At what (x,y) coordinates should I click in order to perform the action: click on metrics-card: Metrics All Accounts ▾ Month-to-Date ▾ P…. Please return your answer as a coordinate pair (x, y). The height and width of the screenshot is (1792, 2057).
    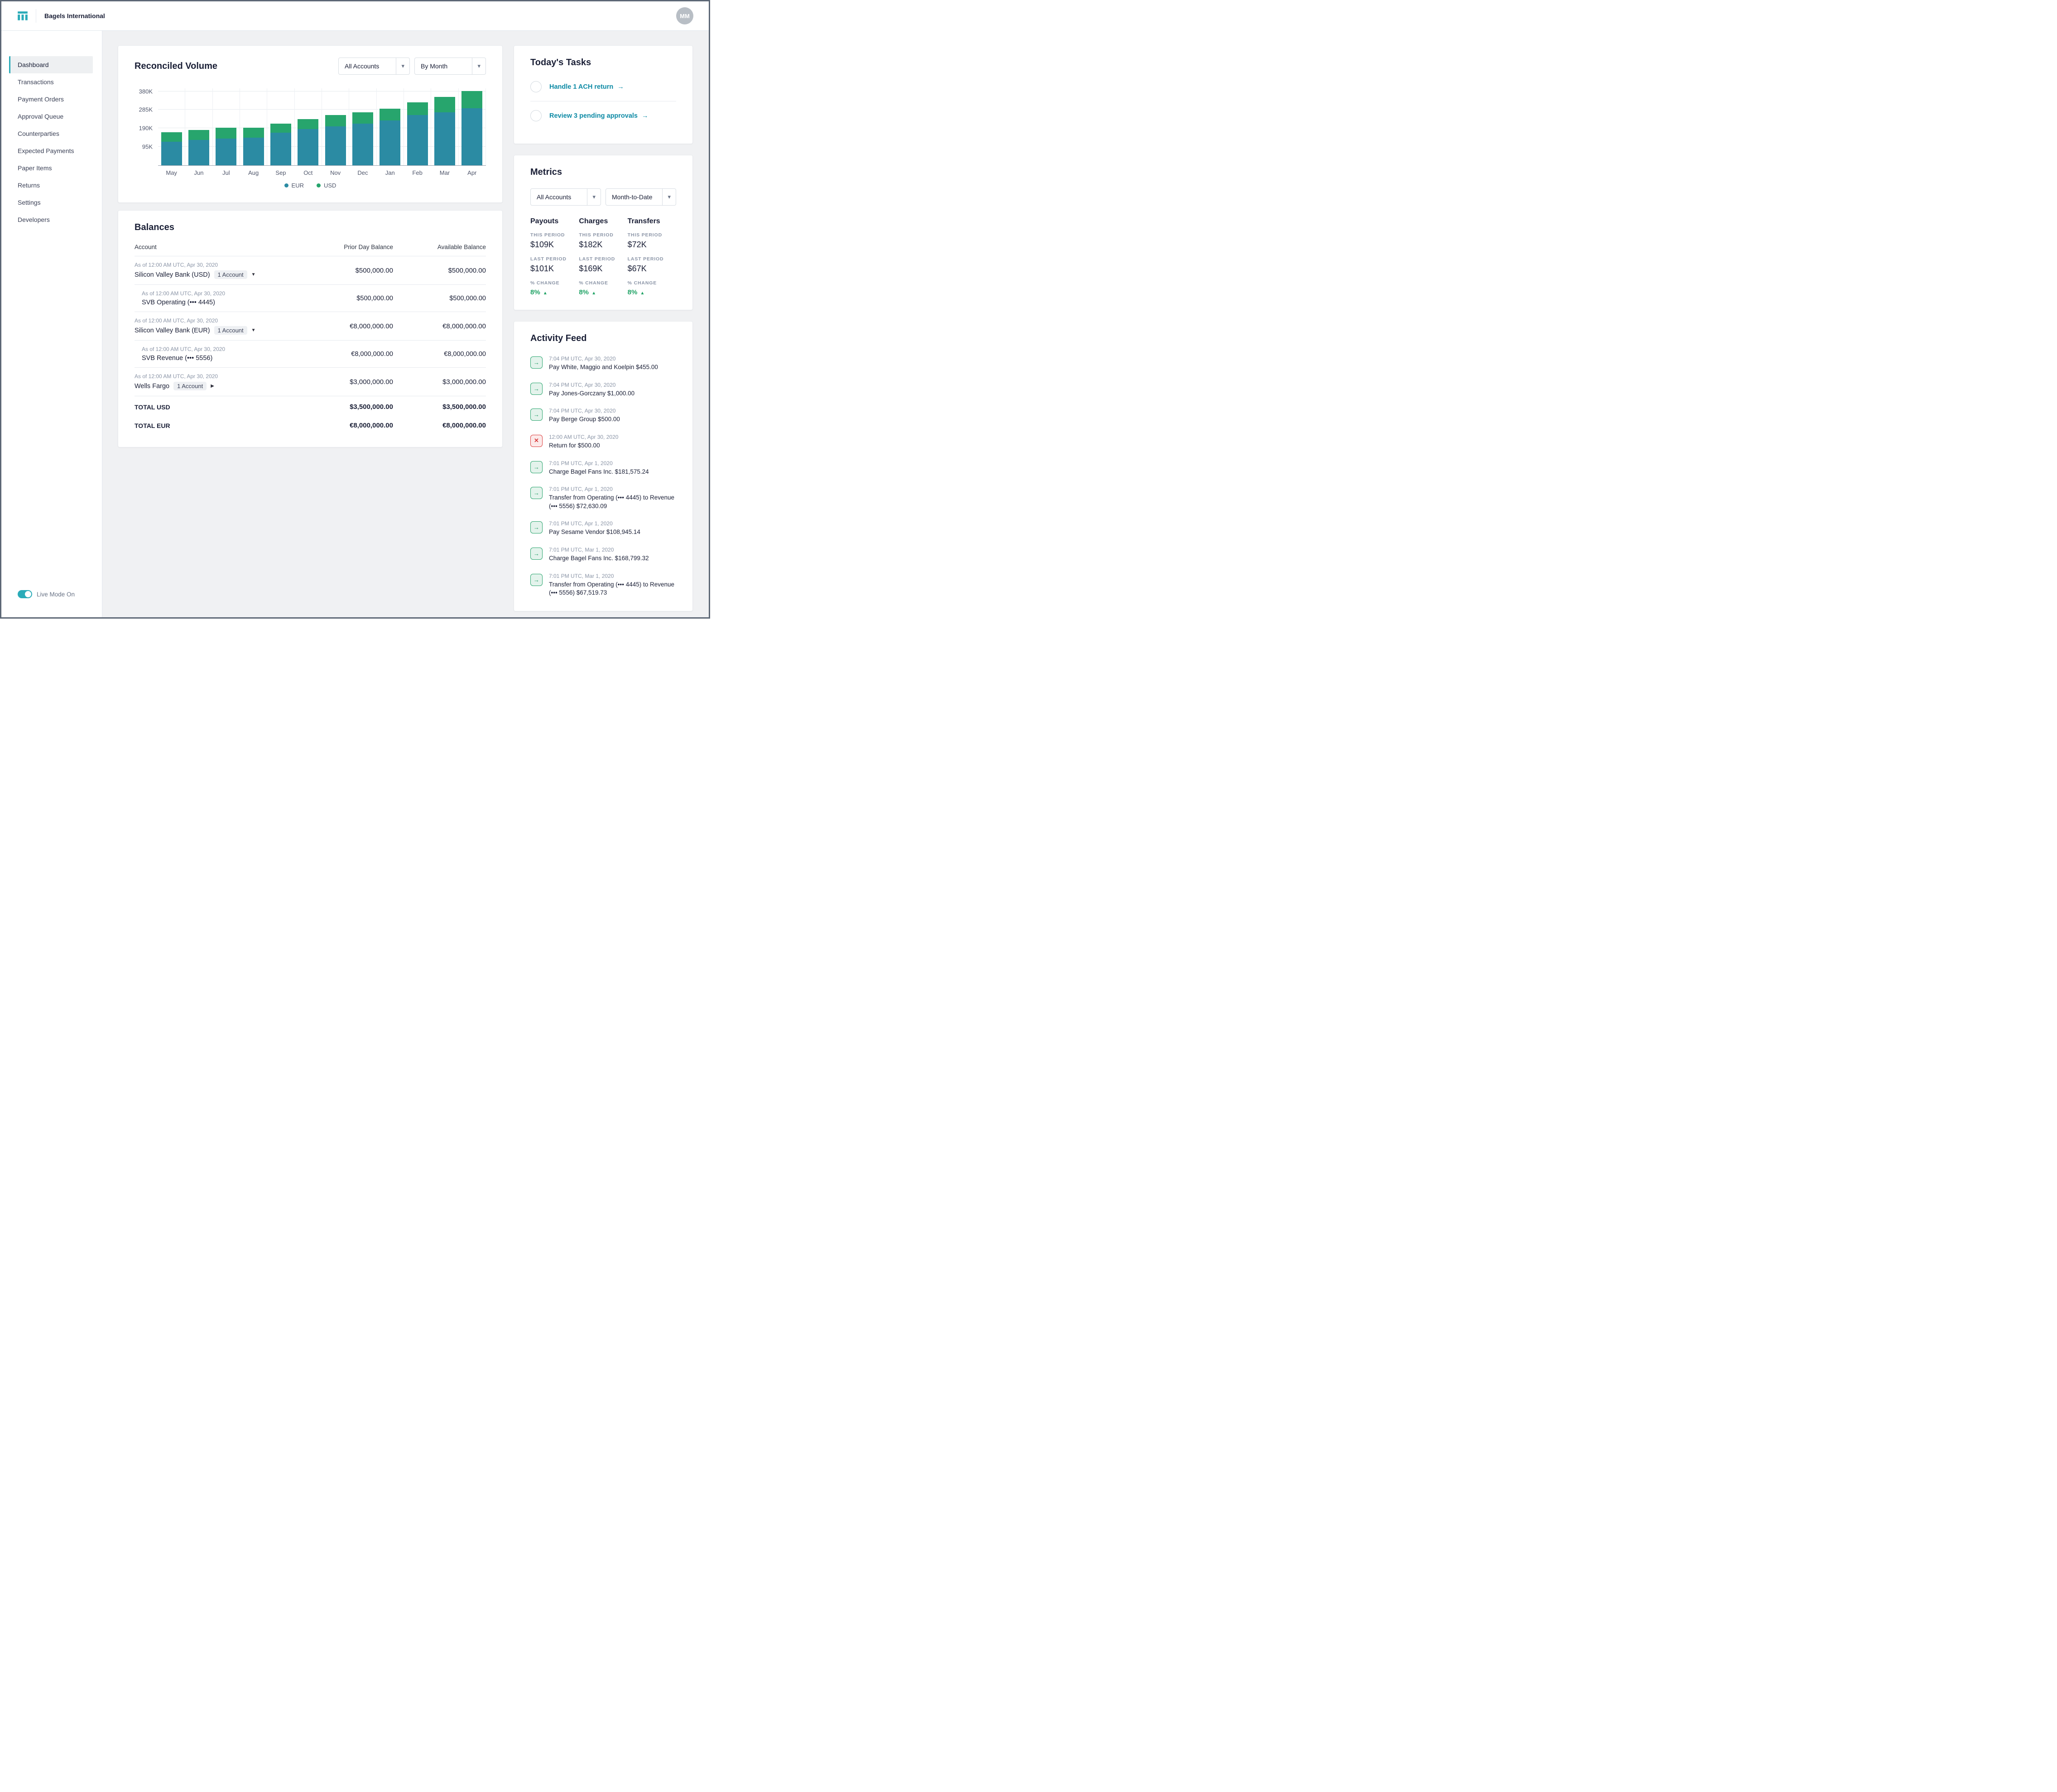
    Looking at the image, I should click on (603, 232).